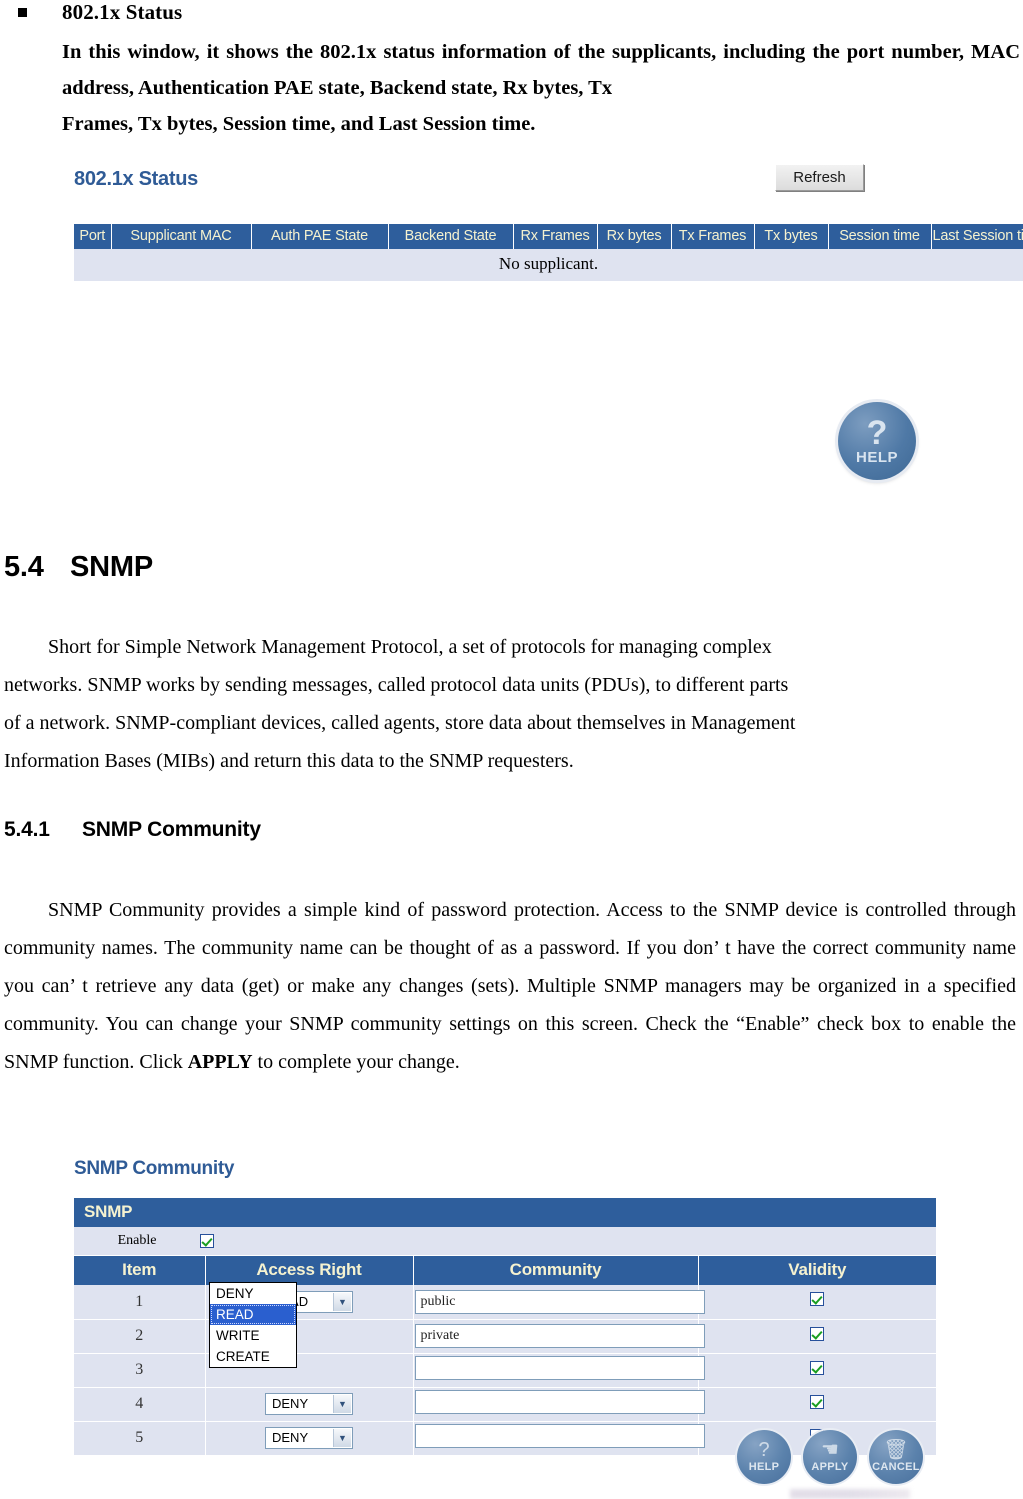  I want to click on col-session-time: Session time, so click(880, 236).